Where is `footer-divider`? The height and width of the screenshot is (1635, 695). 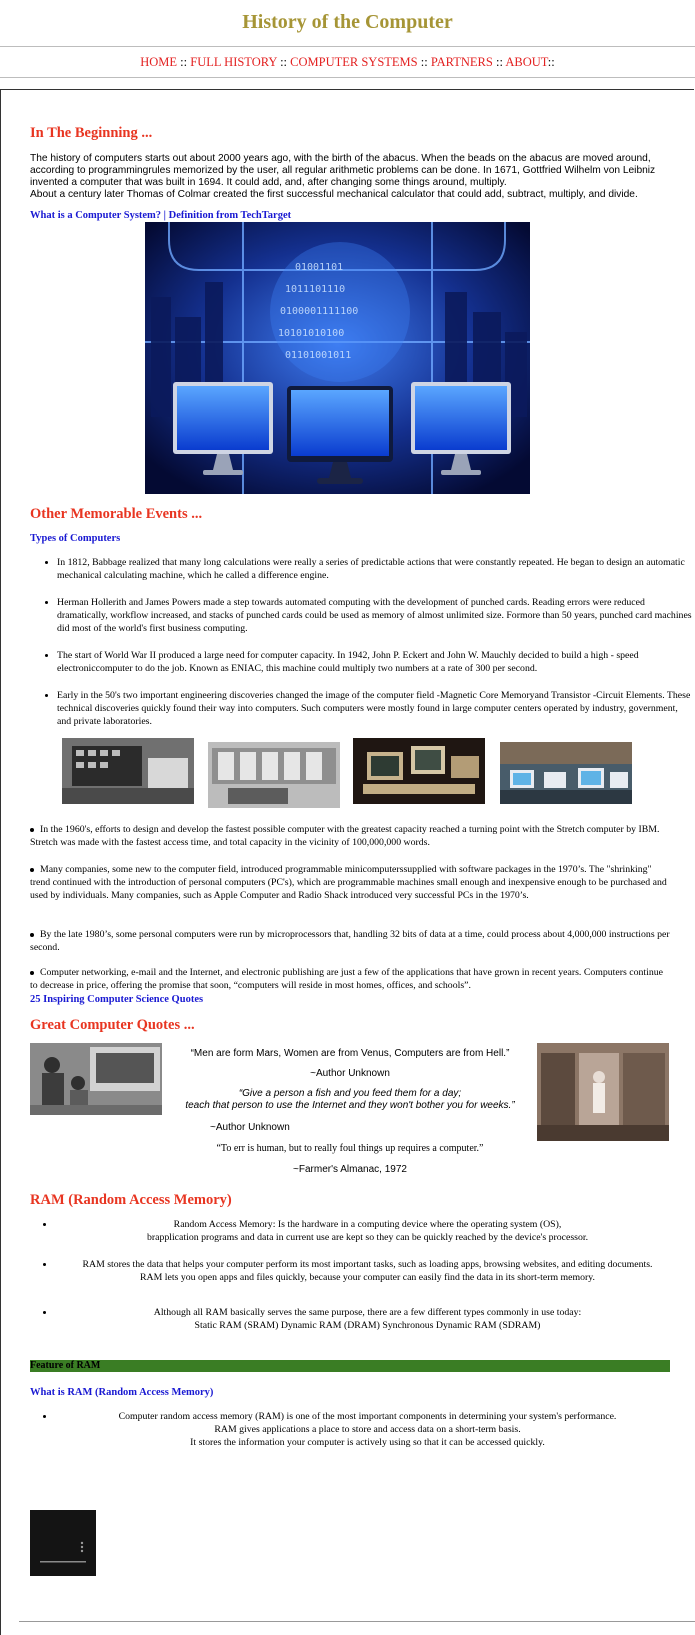
footer-divider is located at coordinates (357, 1621).